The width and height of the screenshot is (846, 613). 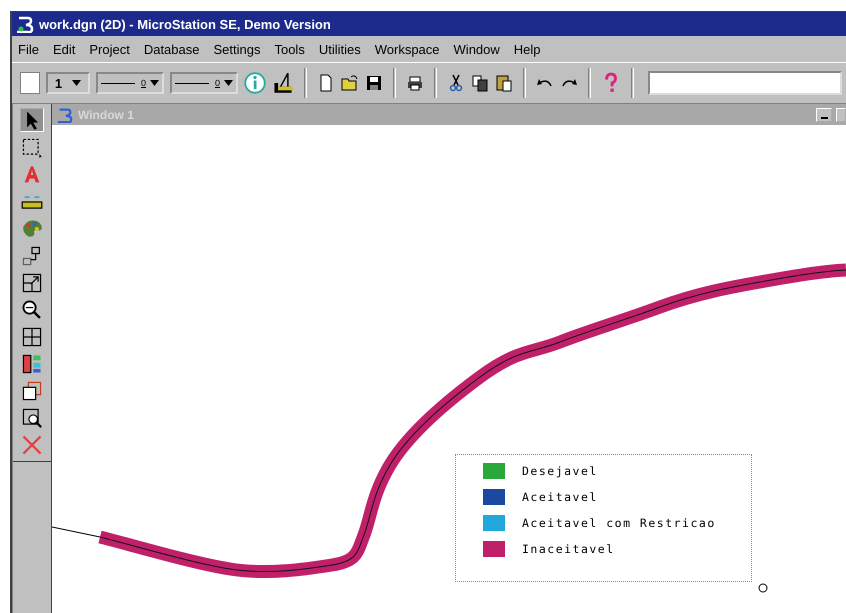 What do you see at coordinates (477, 49) in the screenshot?
I see `menu-item: Window` at bounding box center [477, 49].